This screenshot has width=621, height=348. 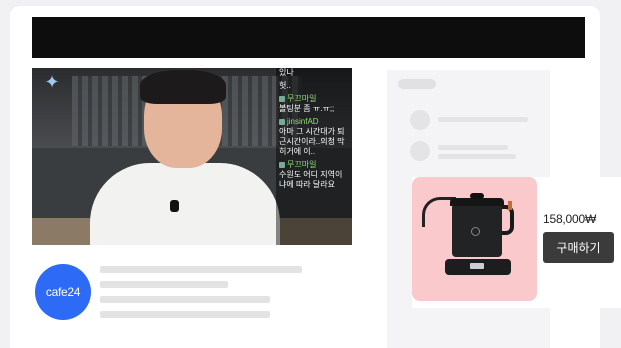 I want to click on product-image, so click(x=474, y=239).